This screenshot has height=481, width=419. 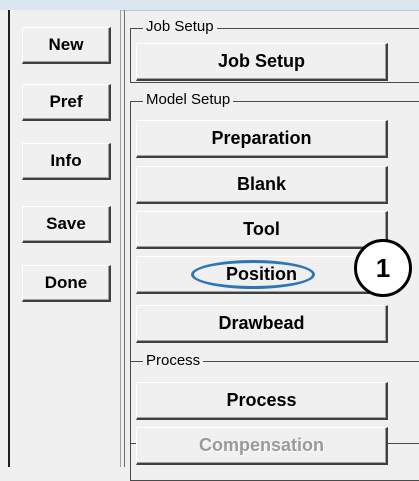 I want to click on save-button: Save, so click(x=66, y=224).